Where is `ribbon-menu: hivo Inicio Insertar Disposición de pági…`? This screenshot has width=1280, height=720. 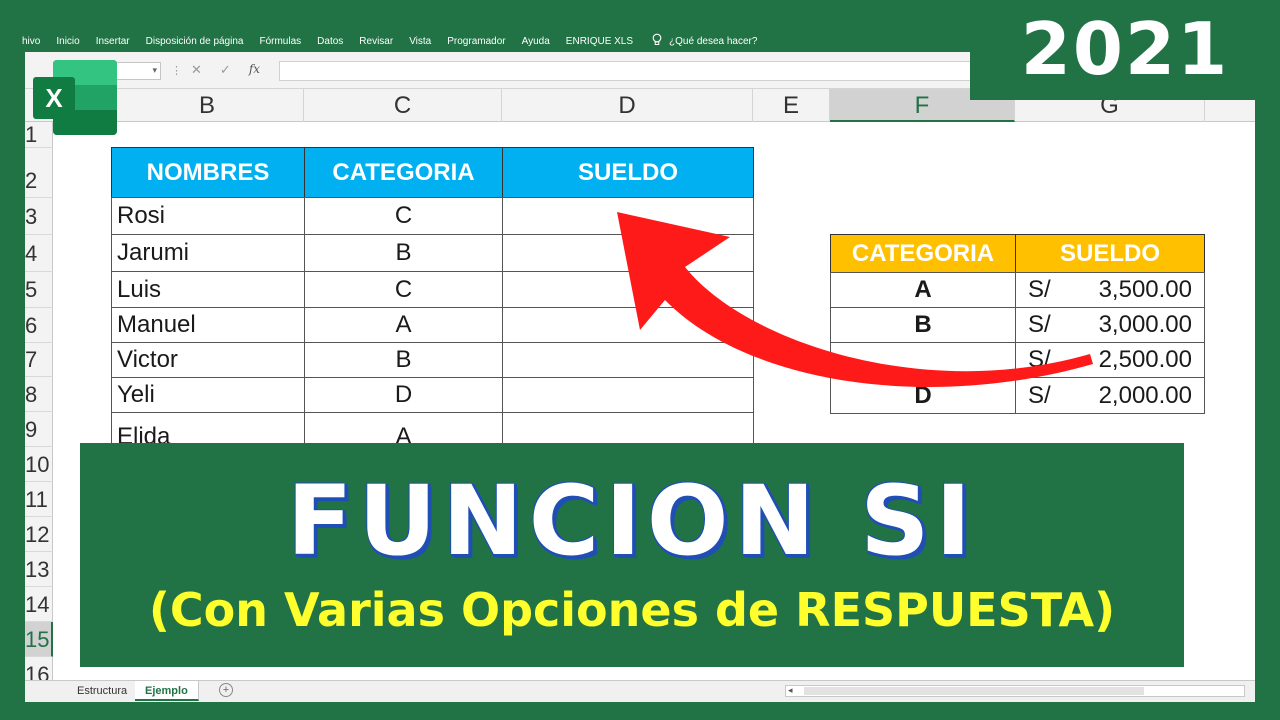 ribbon-menu: hivo Inicio Insertar Disposición de pági… is located at coordinates (382, 41).